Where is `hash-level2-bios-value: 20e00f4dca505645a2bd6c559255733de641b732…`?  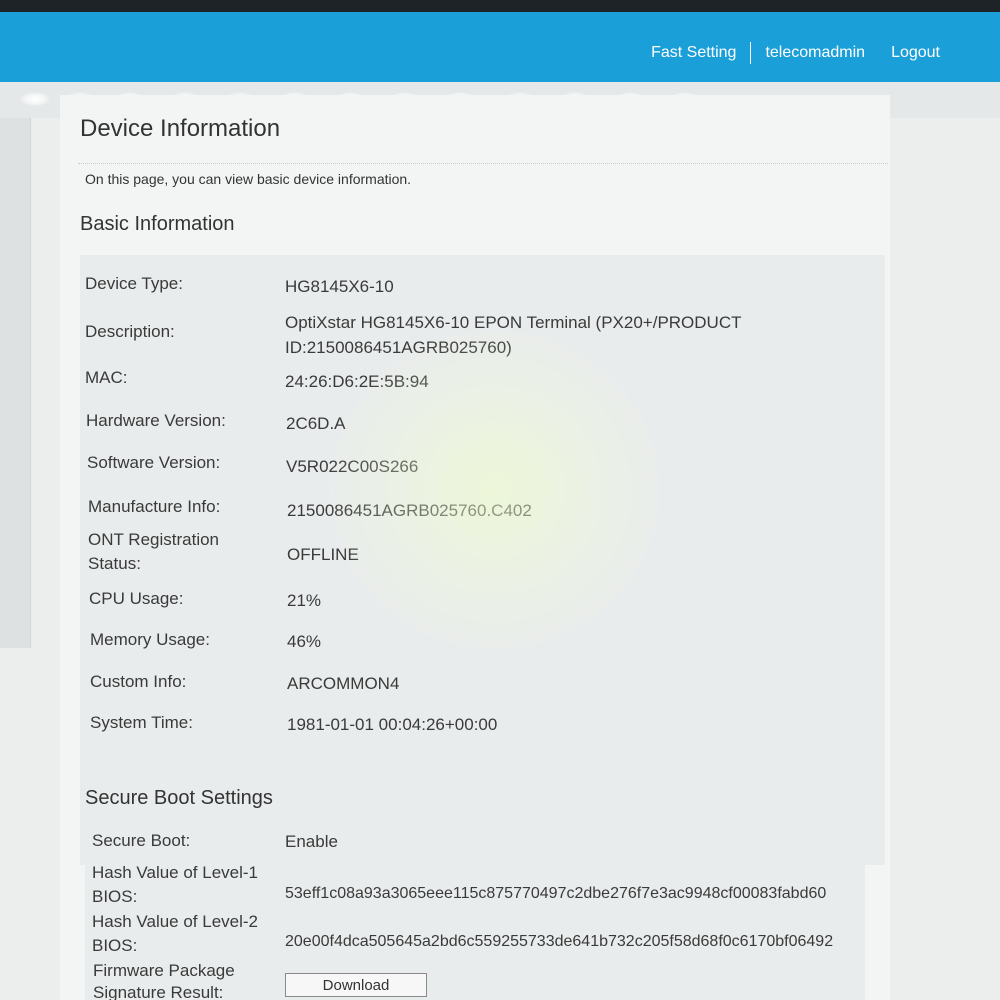 hash-level2-bios-value: 20e00f4dca505645a2bd6c559255733de641b732… is located at coordinates (559, 941).